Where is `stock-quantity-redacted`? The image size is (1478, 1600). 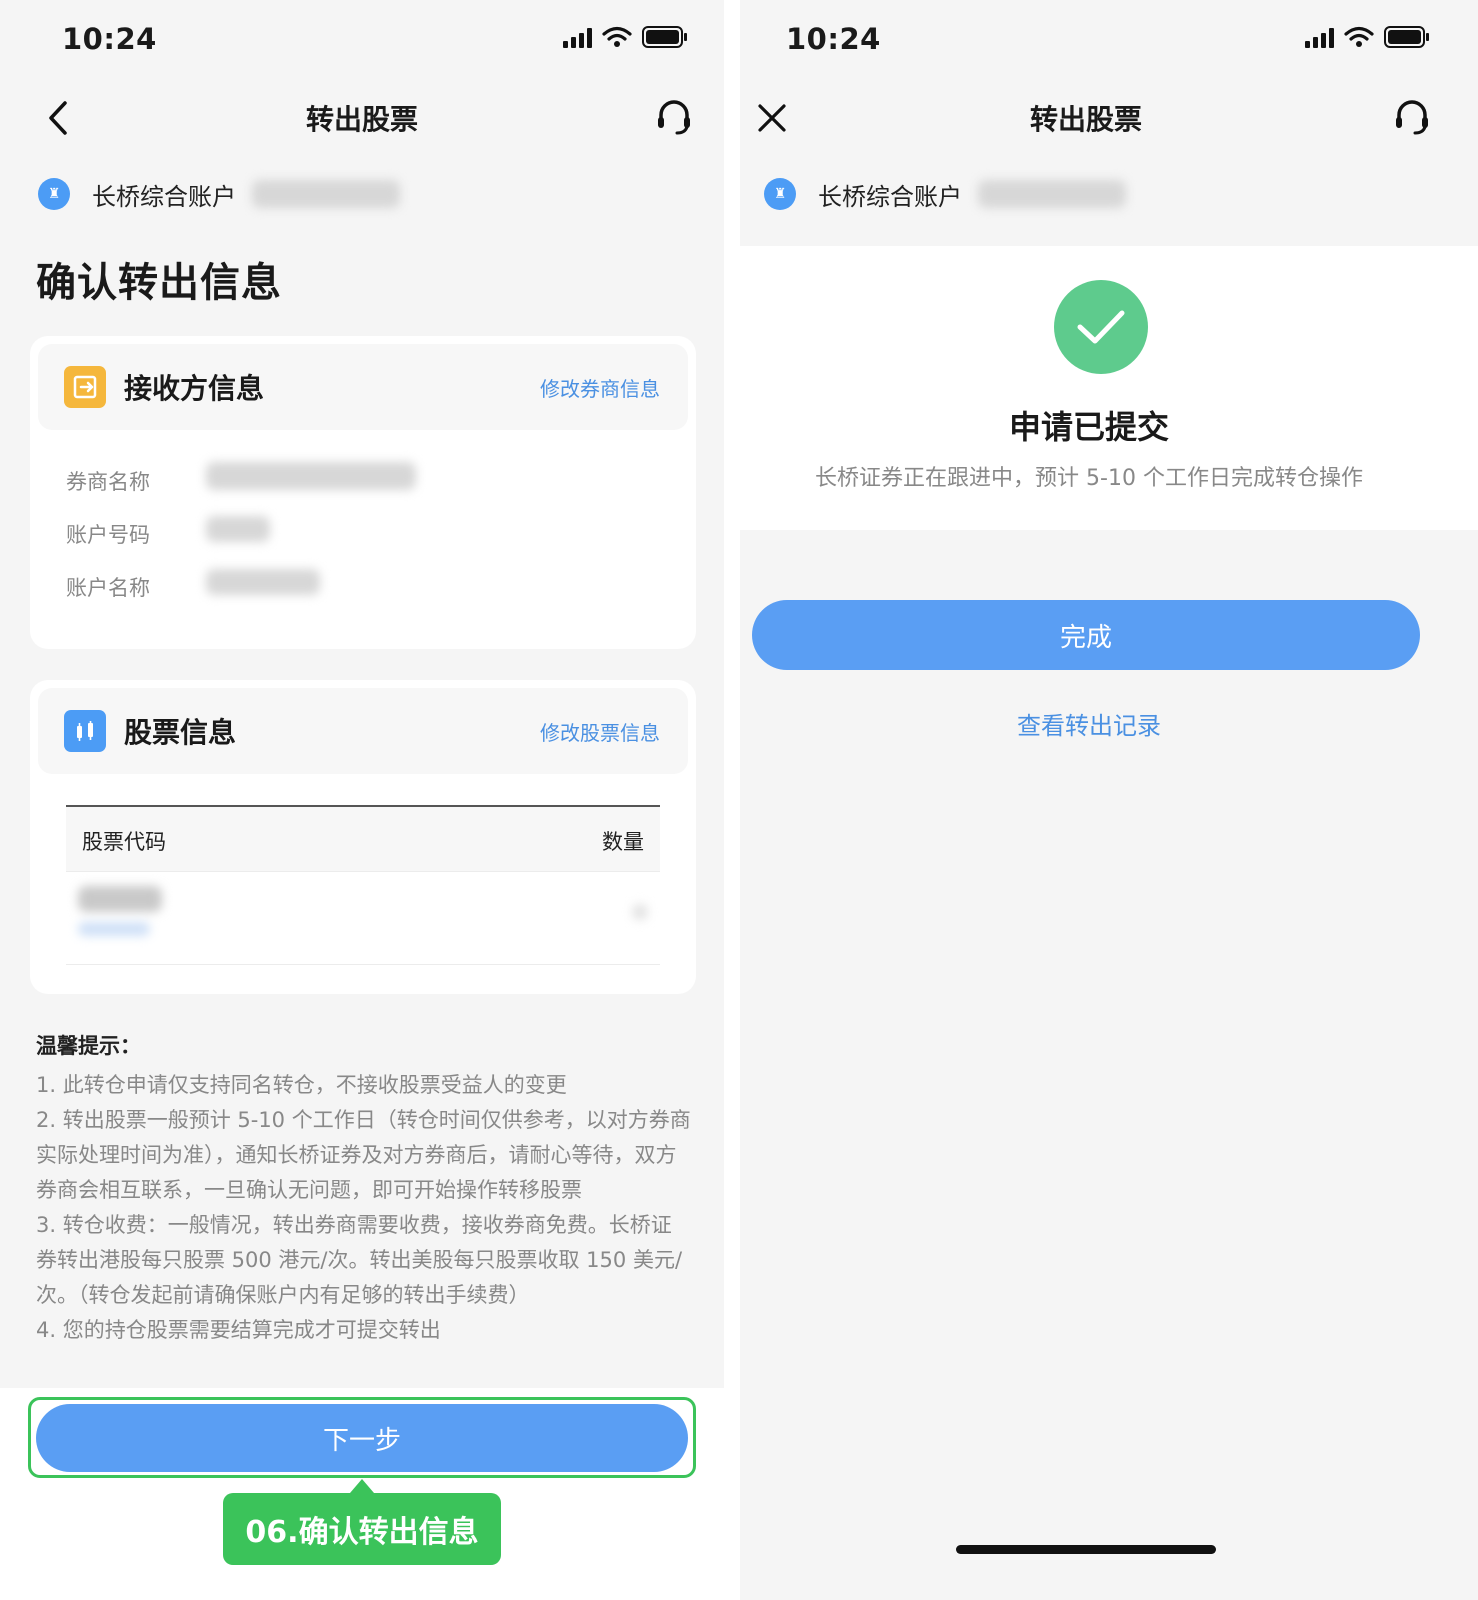
stock-quantity-redacted is located at coordinates (640, 912).